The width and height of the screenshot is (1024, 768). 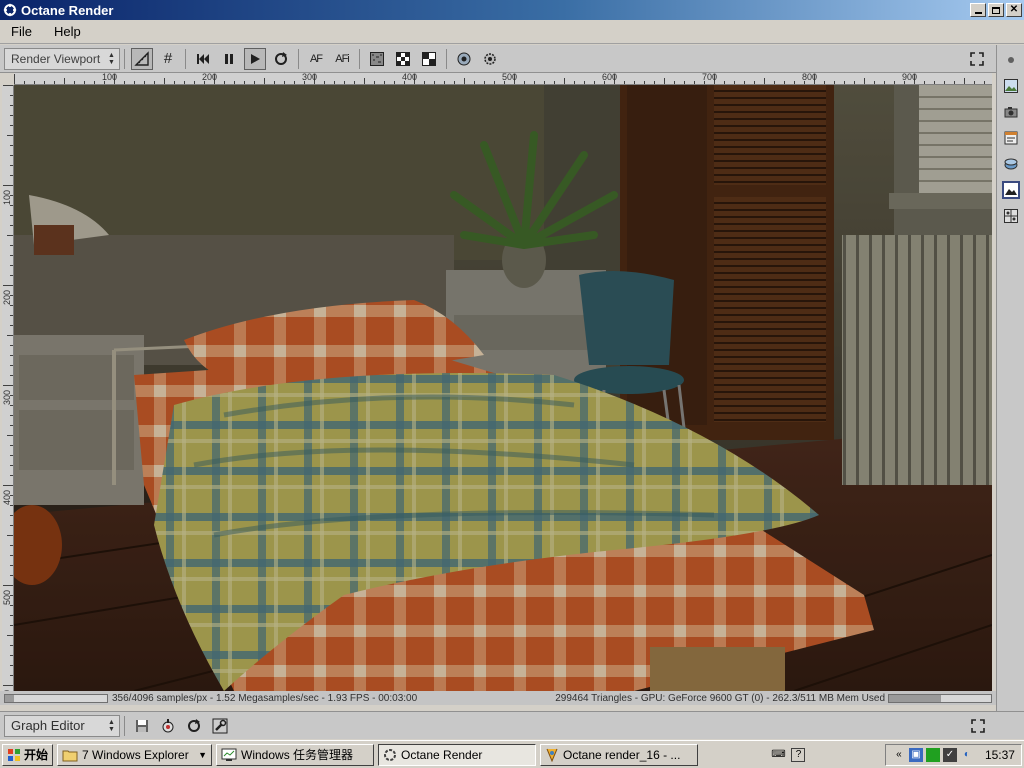 I want to click on autofocus-pick-button: AFi, so click(x=342, y=59).